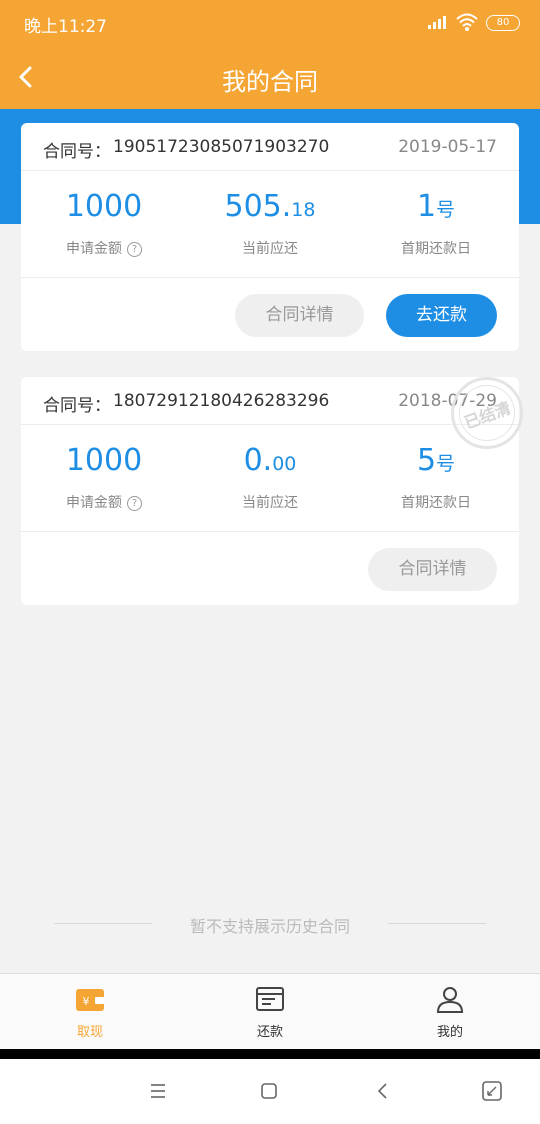  Describe the element at coordinates (270, 999) in the screenshot. I see `bill-icon` at that location.